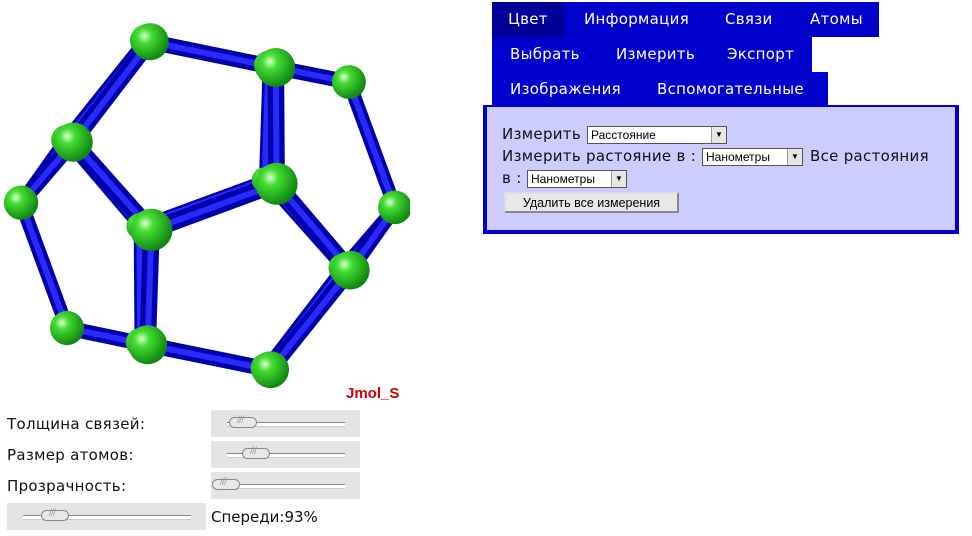 Image resolution: width=972 pixels, height=536 pixels. What do you see at coordinates (657, 135) in the screenshot?
I see `measure-type-select: Расстояние ▼` at bounding box center [657, 135].